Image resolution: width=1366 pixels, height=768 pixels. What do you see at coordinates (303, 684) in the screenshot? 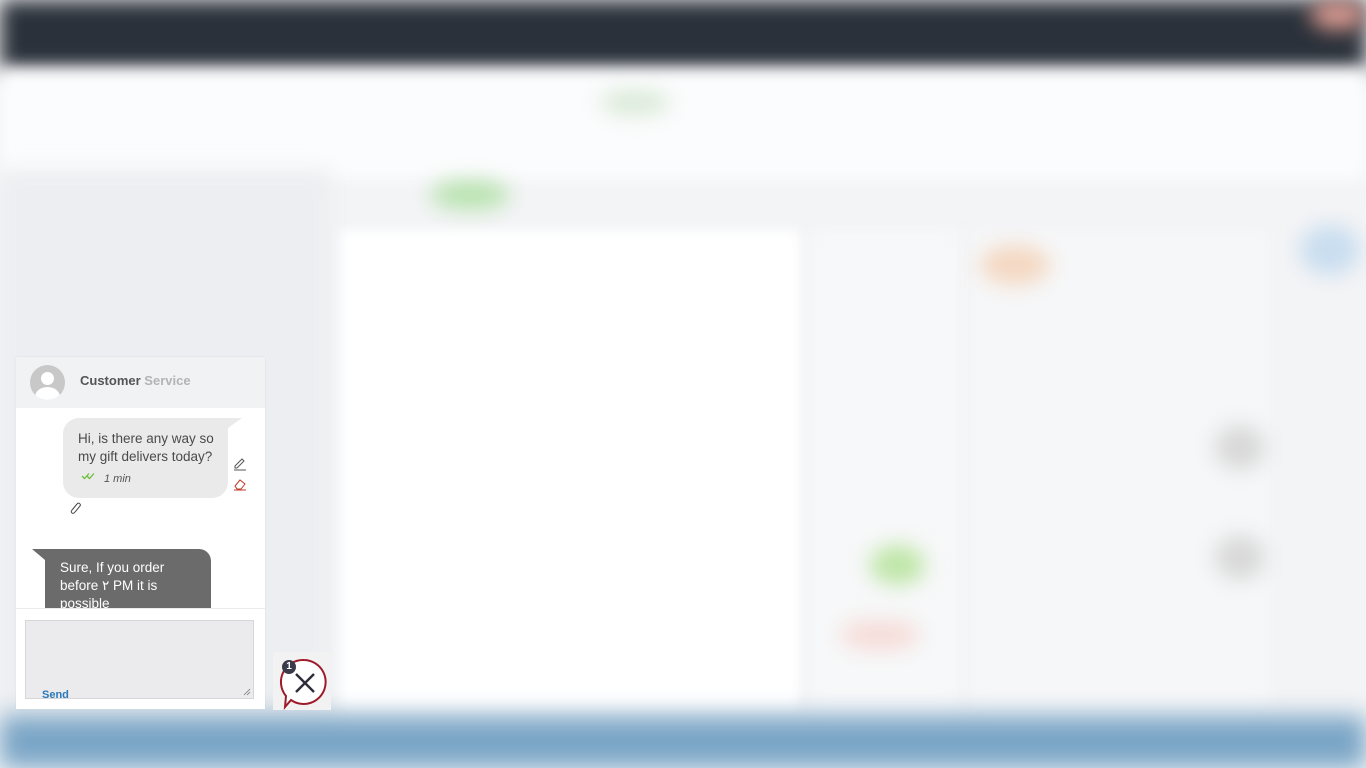
I see `chat-close-icon` at bounding box center [303, 684].